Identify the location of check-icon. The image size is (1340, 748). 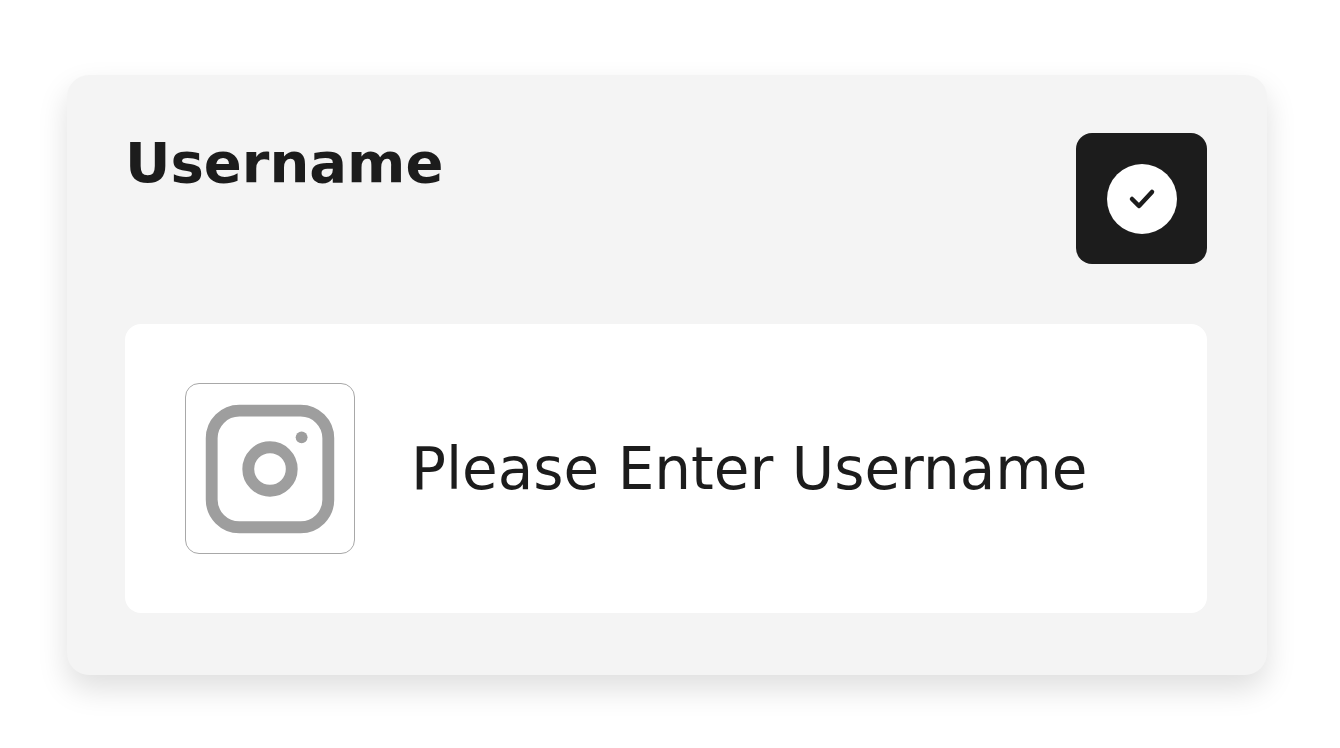
(1141, 198).